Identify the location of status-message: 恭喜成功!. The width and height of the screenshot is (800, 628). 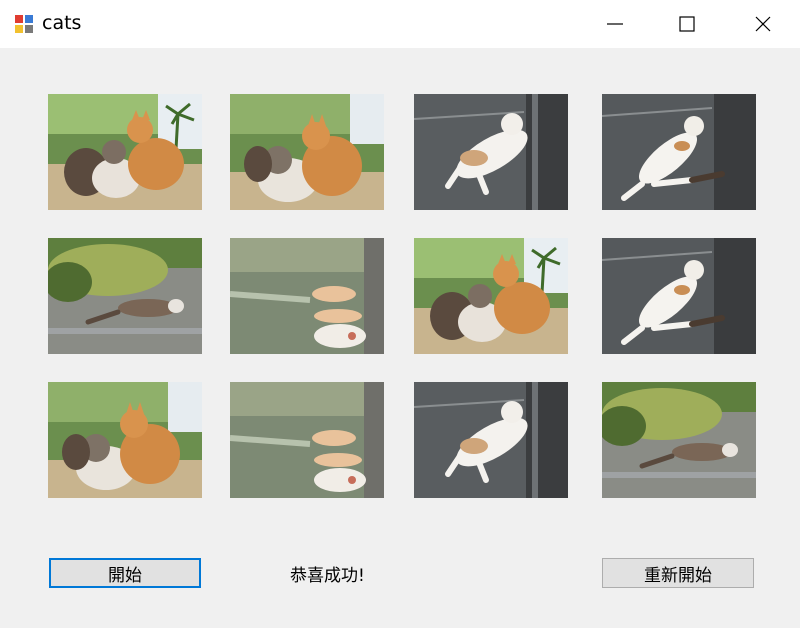
(327, 576).